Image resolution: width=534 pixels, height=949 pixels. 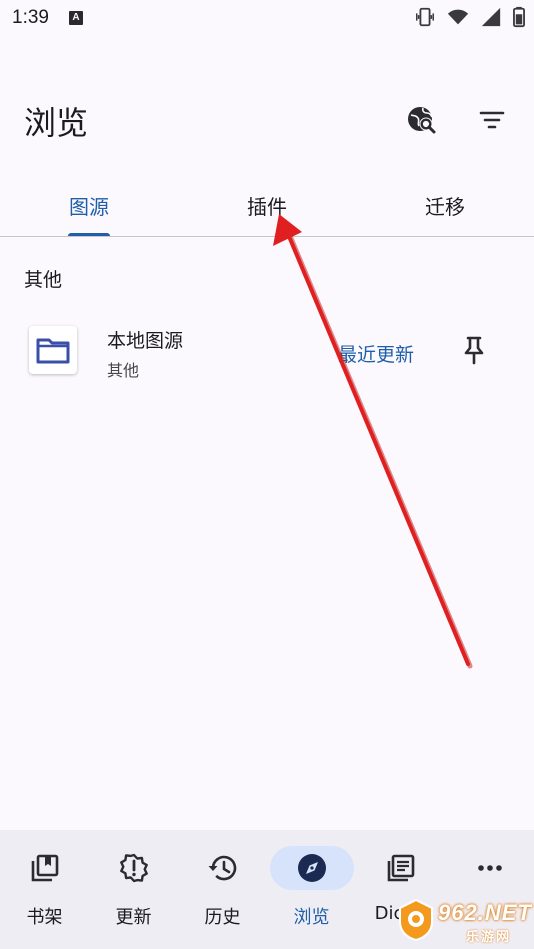 I want to click on tab-extensions: 插件, so click(x=267, y=204).